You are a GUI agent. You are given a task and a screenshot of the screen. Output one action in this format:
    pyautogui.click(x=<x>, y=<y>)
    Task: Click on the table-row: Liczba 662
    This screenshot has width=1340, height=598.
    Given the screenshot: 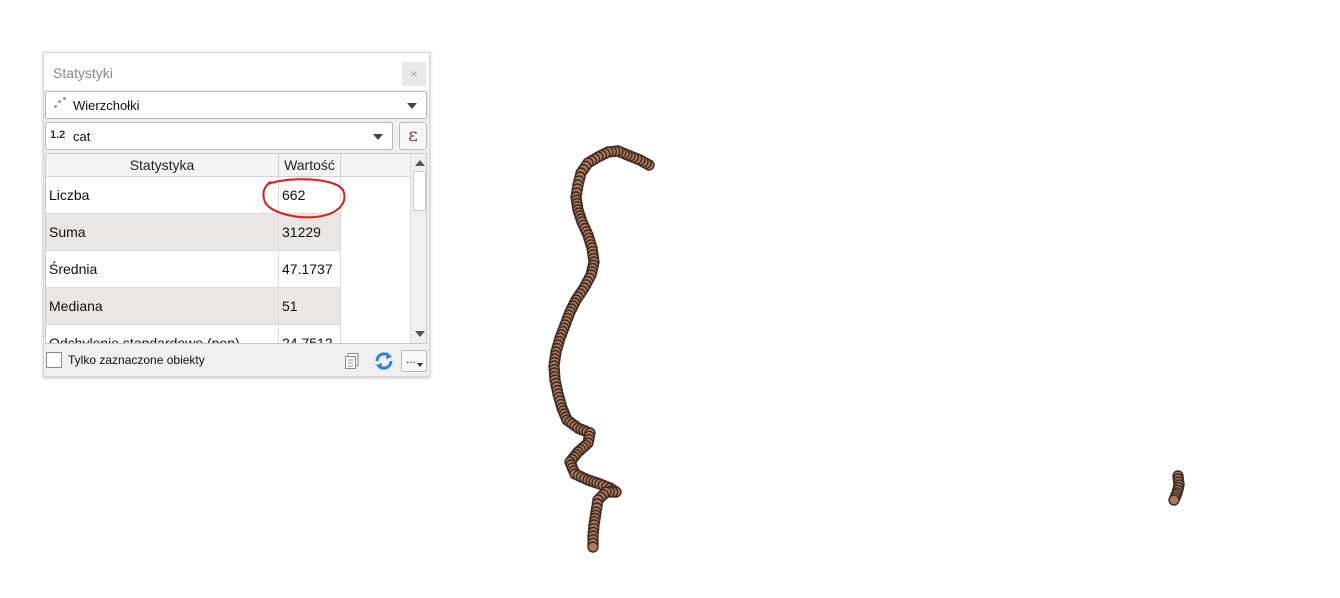 What is the action you would take?
    pyautogui.click(x=193, y=195)
    